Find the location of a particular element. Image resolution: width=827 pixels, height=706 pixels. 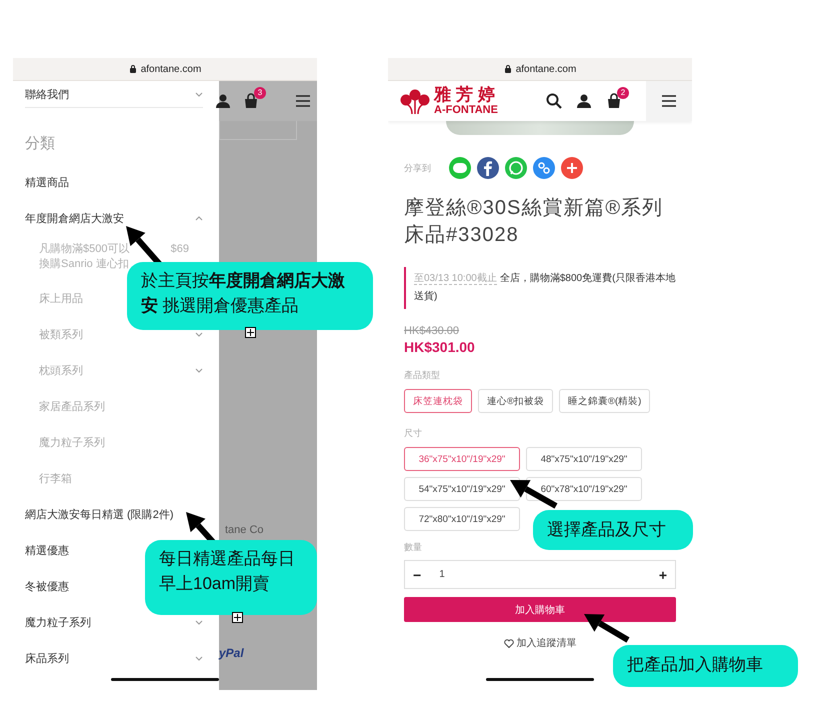

field-label: 尺寸 is located at coordinates (413, 433).